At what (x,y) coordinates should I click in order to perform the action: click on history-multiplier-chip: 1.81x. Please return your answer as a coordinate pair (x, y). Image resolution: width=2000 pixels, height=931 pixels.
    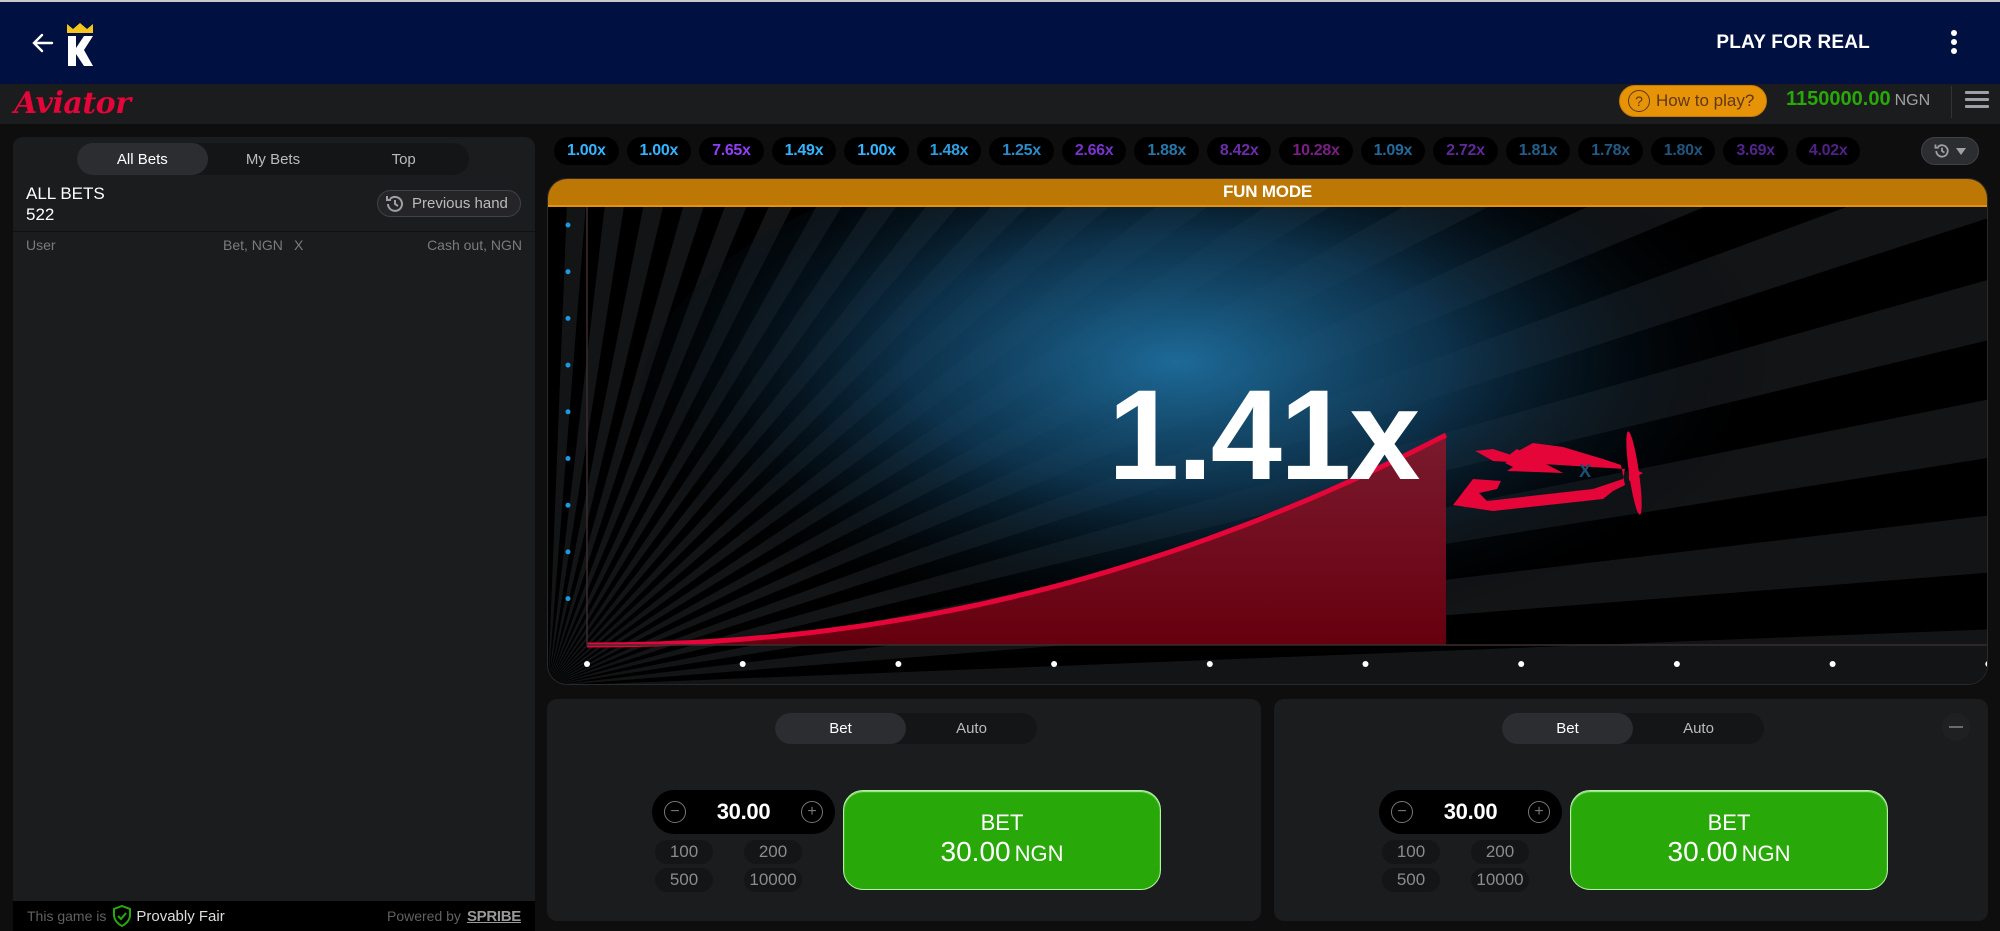
    Looking at the image, I should click on (1538, 151).